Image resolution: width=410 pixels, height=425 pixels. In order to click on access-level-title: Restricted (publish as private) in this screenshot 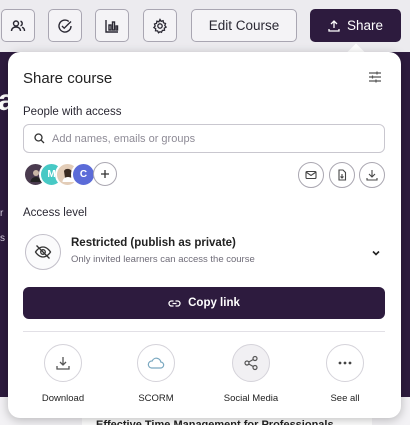, I will do `click(153, 243)`.